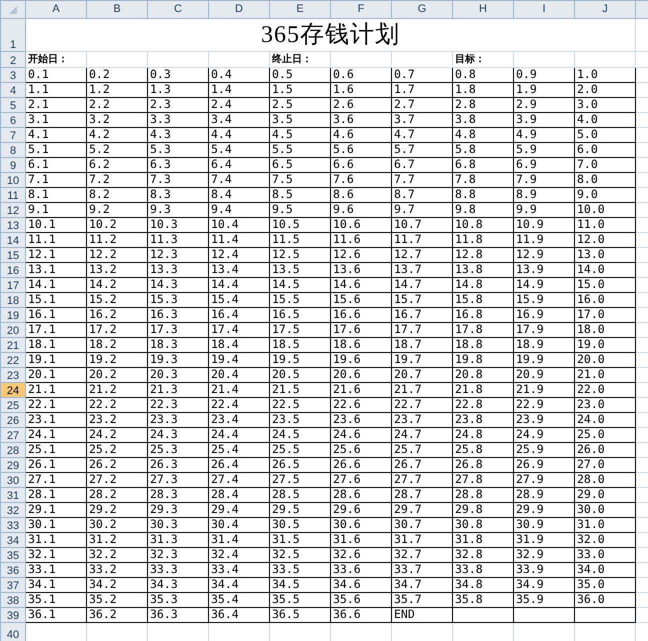 This screenshot has height=641, width=648. What do you see at coordinates (117, 570) in the screenshot?
I see `table-cell: 33.2` at bounding box center [117, 570].